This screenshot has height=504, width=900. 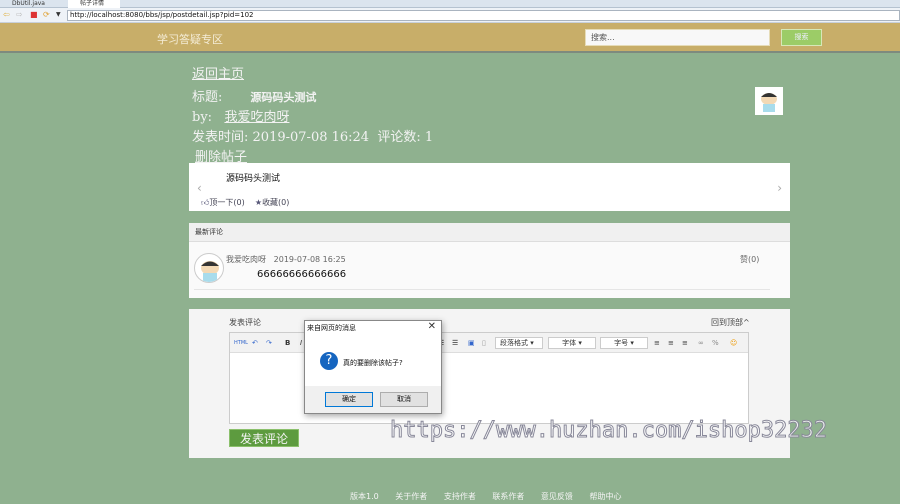 What do you see at coordinates (349, 399) in the screenshot?
I see `ok-button: 确定` at bounding box center [349, 399].